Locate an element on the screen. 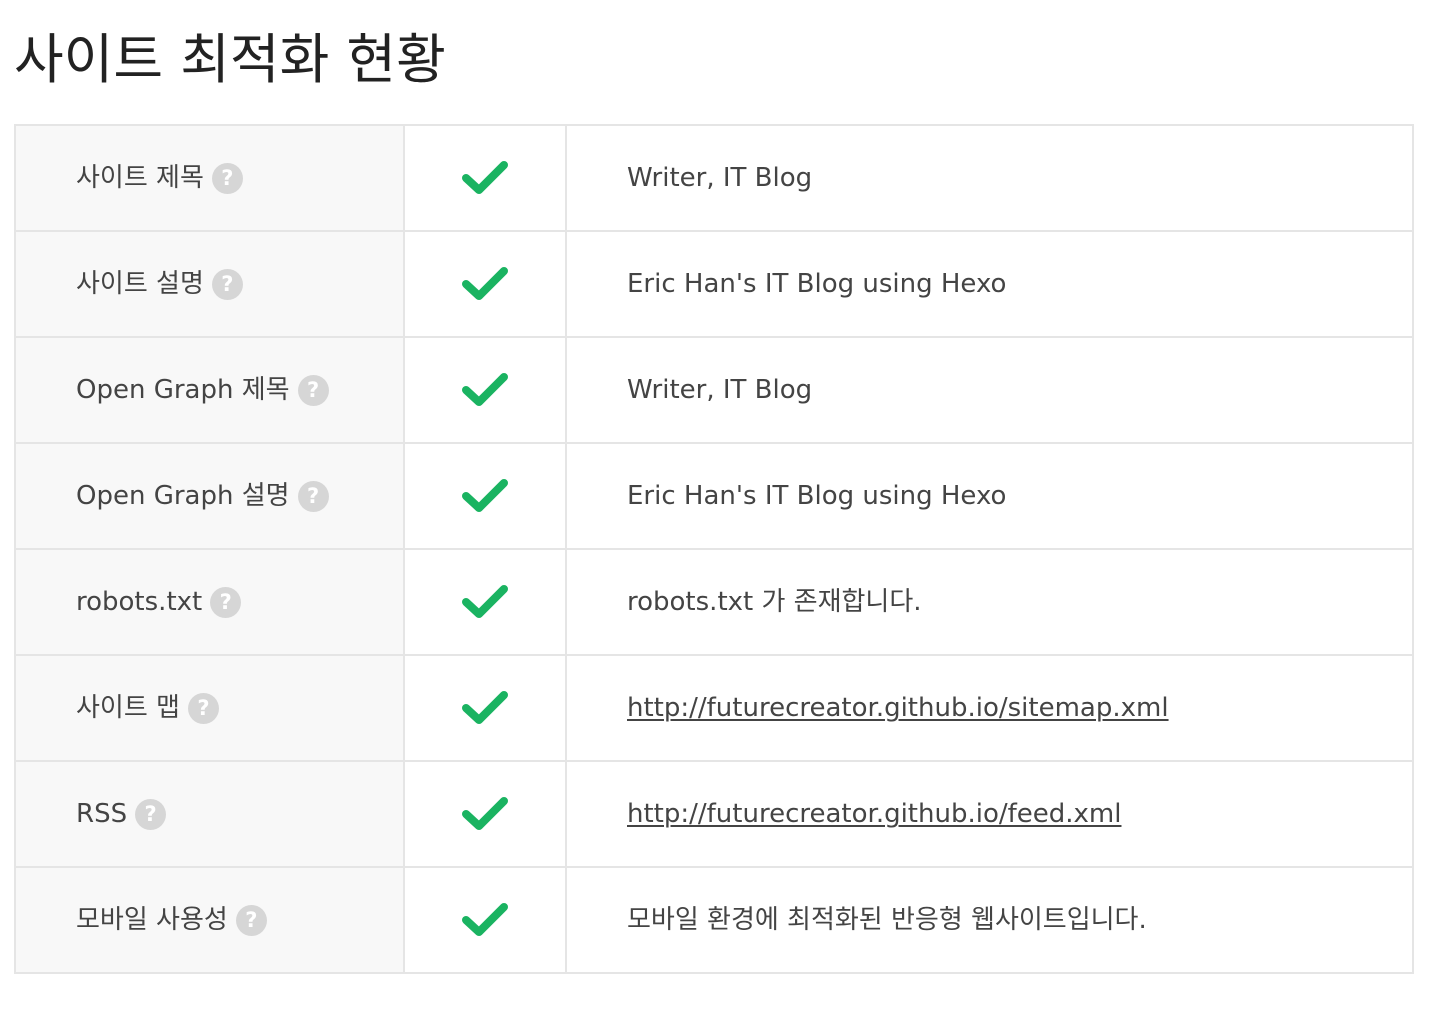 Image resolution: width=1438 pixels, height=1022 pixels. label-cell: robots.txt ? is located at coordinates (209, 602).